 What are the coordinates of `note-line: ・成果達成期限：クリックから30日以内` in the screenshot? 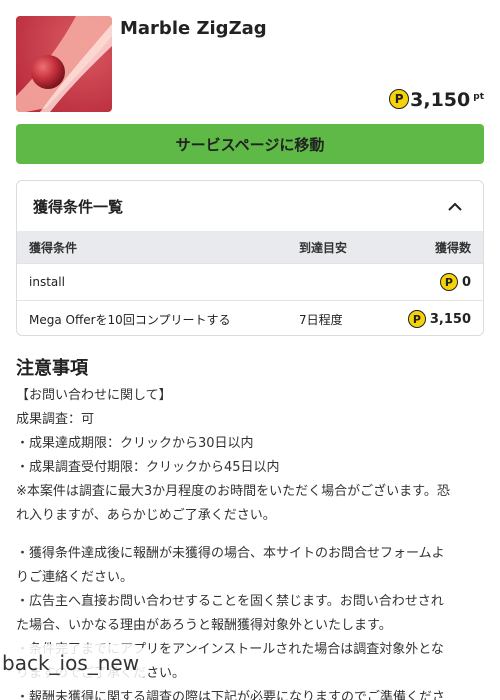 It's located at (135, 443).